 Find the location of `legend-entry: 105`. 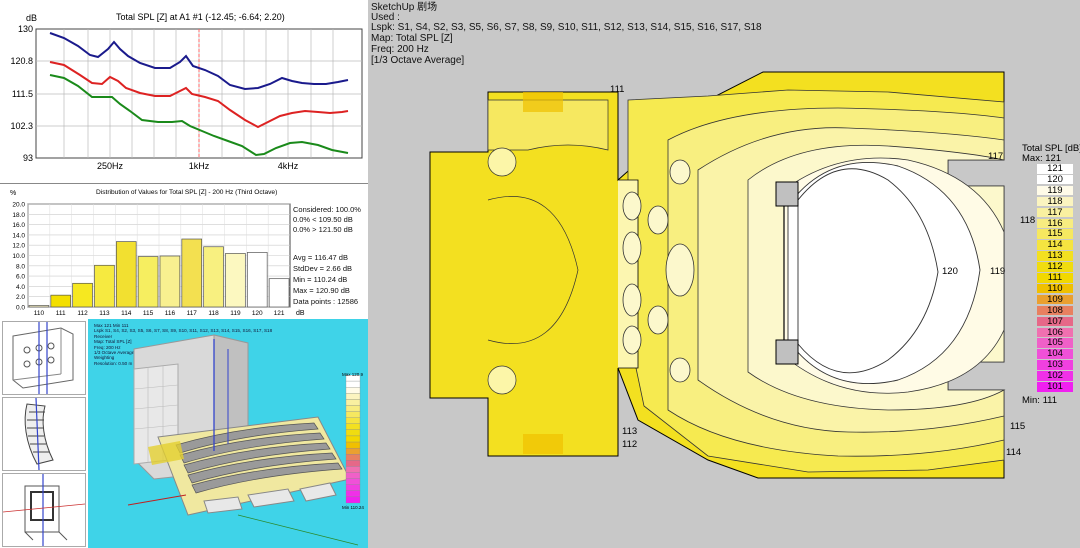

legend-entry: 105 is located at coordinates (1055, 343).